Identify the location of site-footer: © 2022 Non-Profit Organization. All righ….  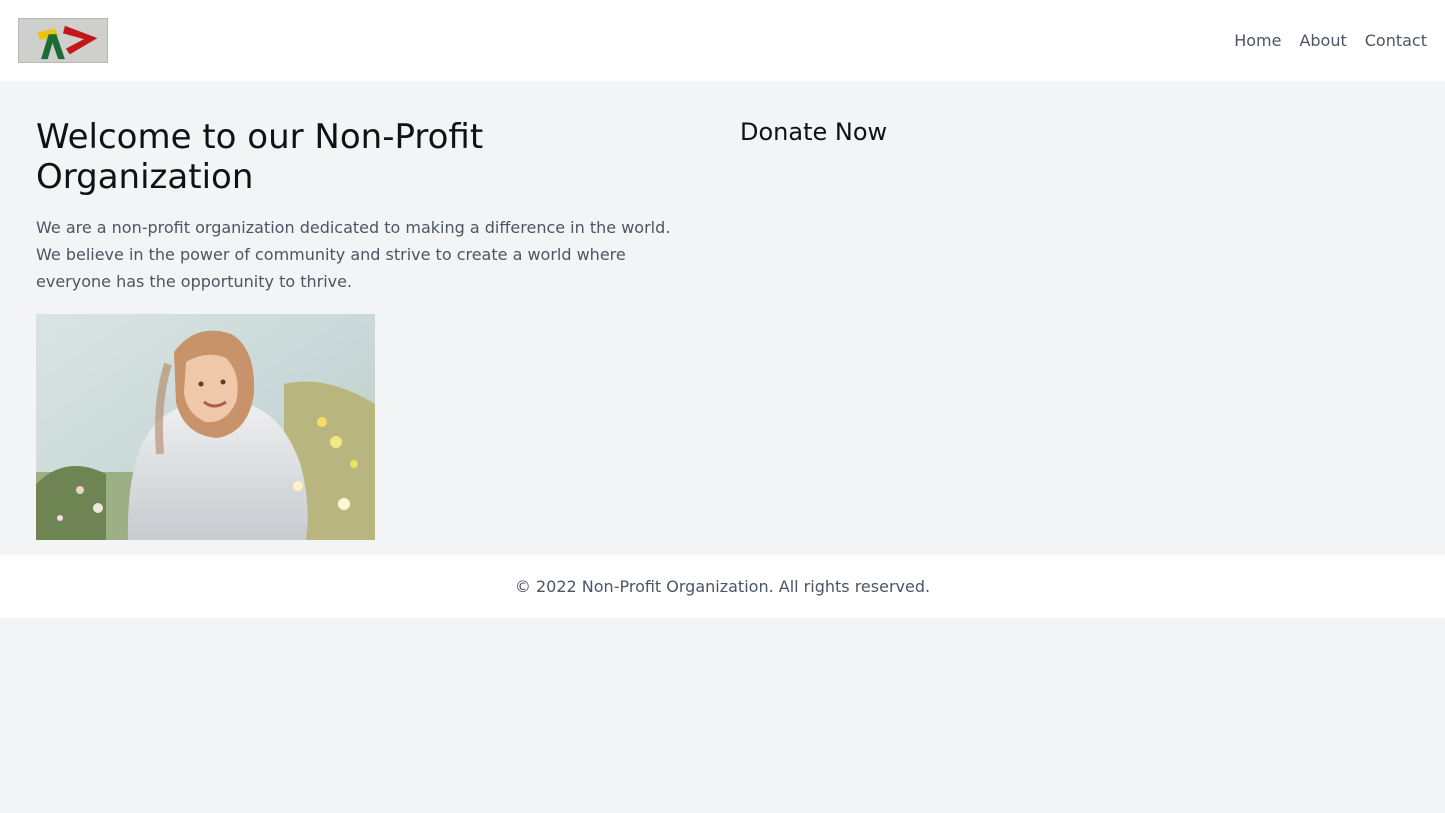
(722, 586).